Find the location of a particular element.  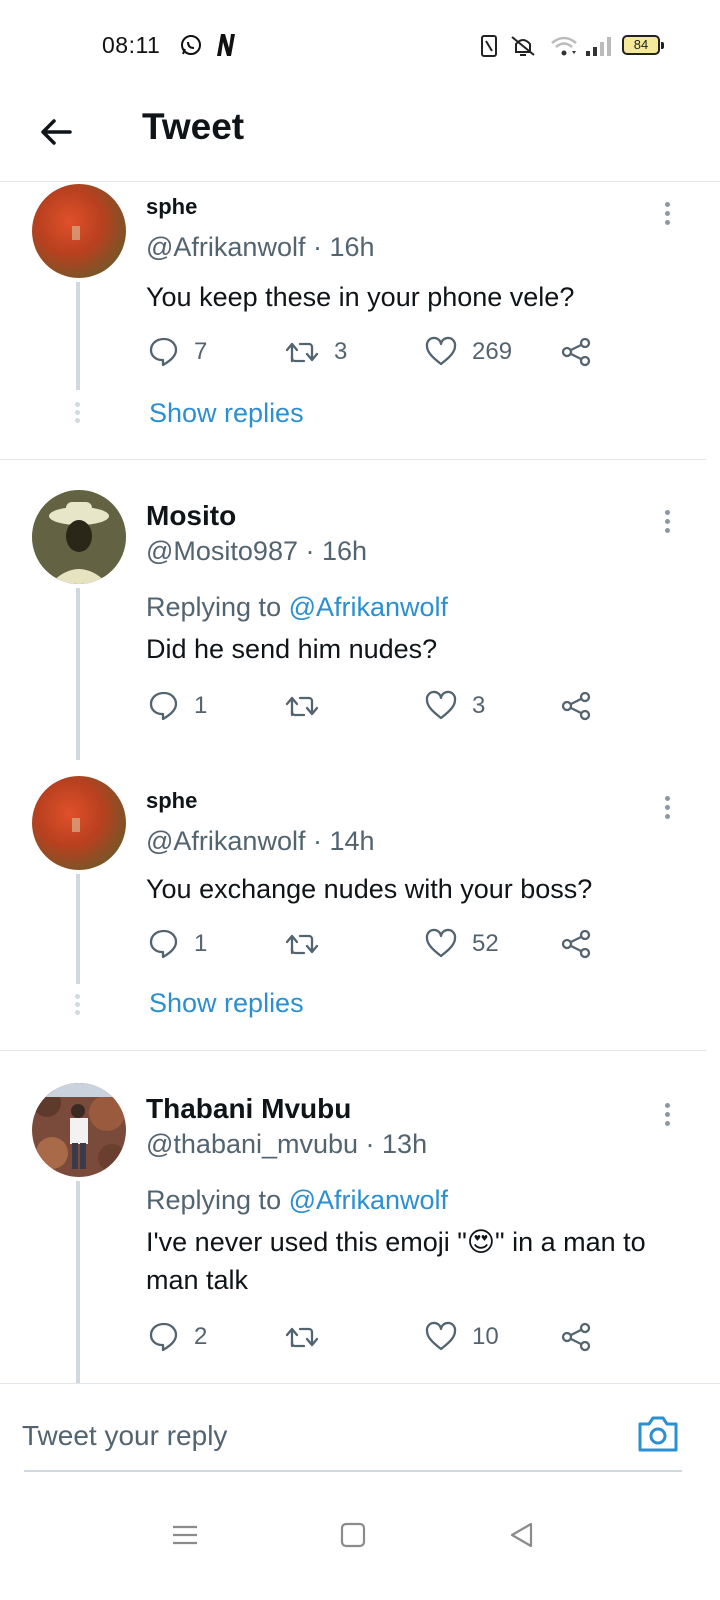

tweet-actions: 1 52 is located at coordinates (376, 944).